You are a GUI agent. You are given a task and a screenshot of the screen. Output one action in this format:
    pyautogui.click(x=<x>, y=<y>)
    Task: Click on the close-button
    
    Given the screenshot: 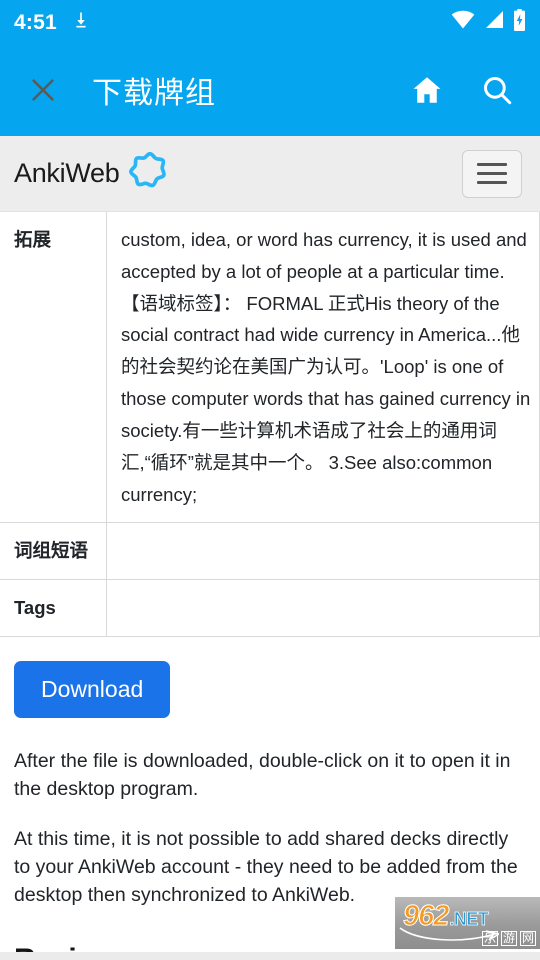 What is the action you would take?
    pyautogui.click(x=43, y=90)
    